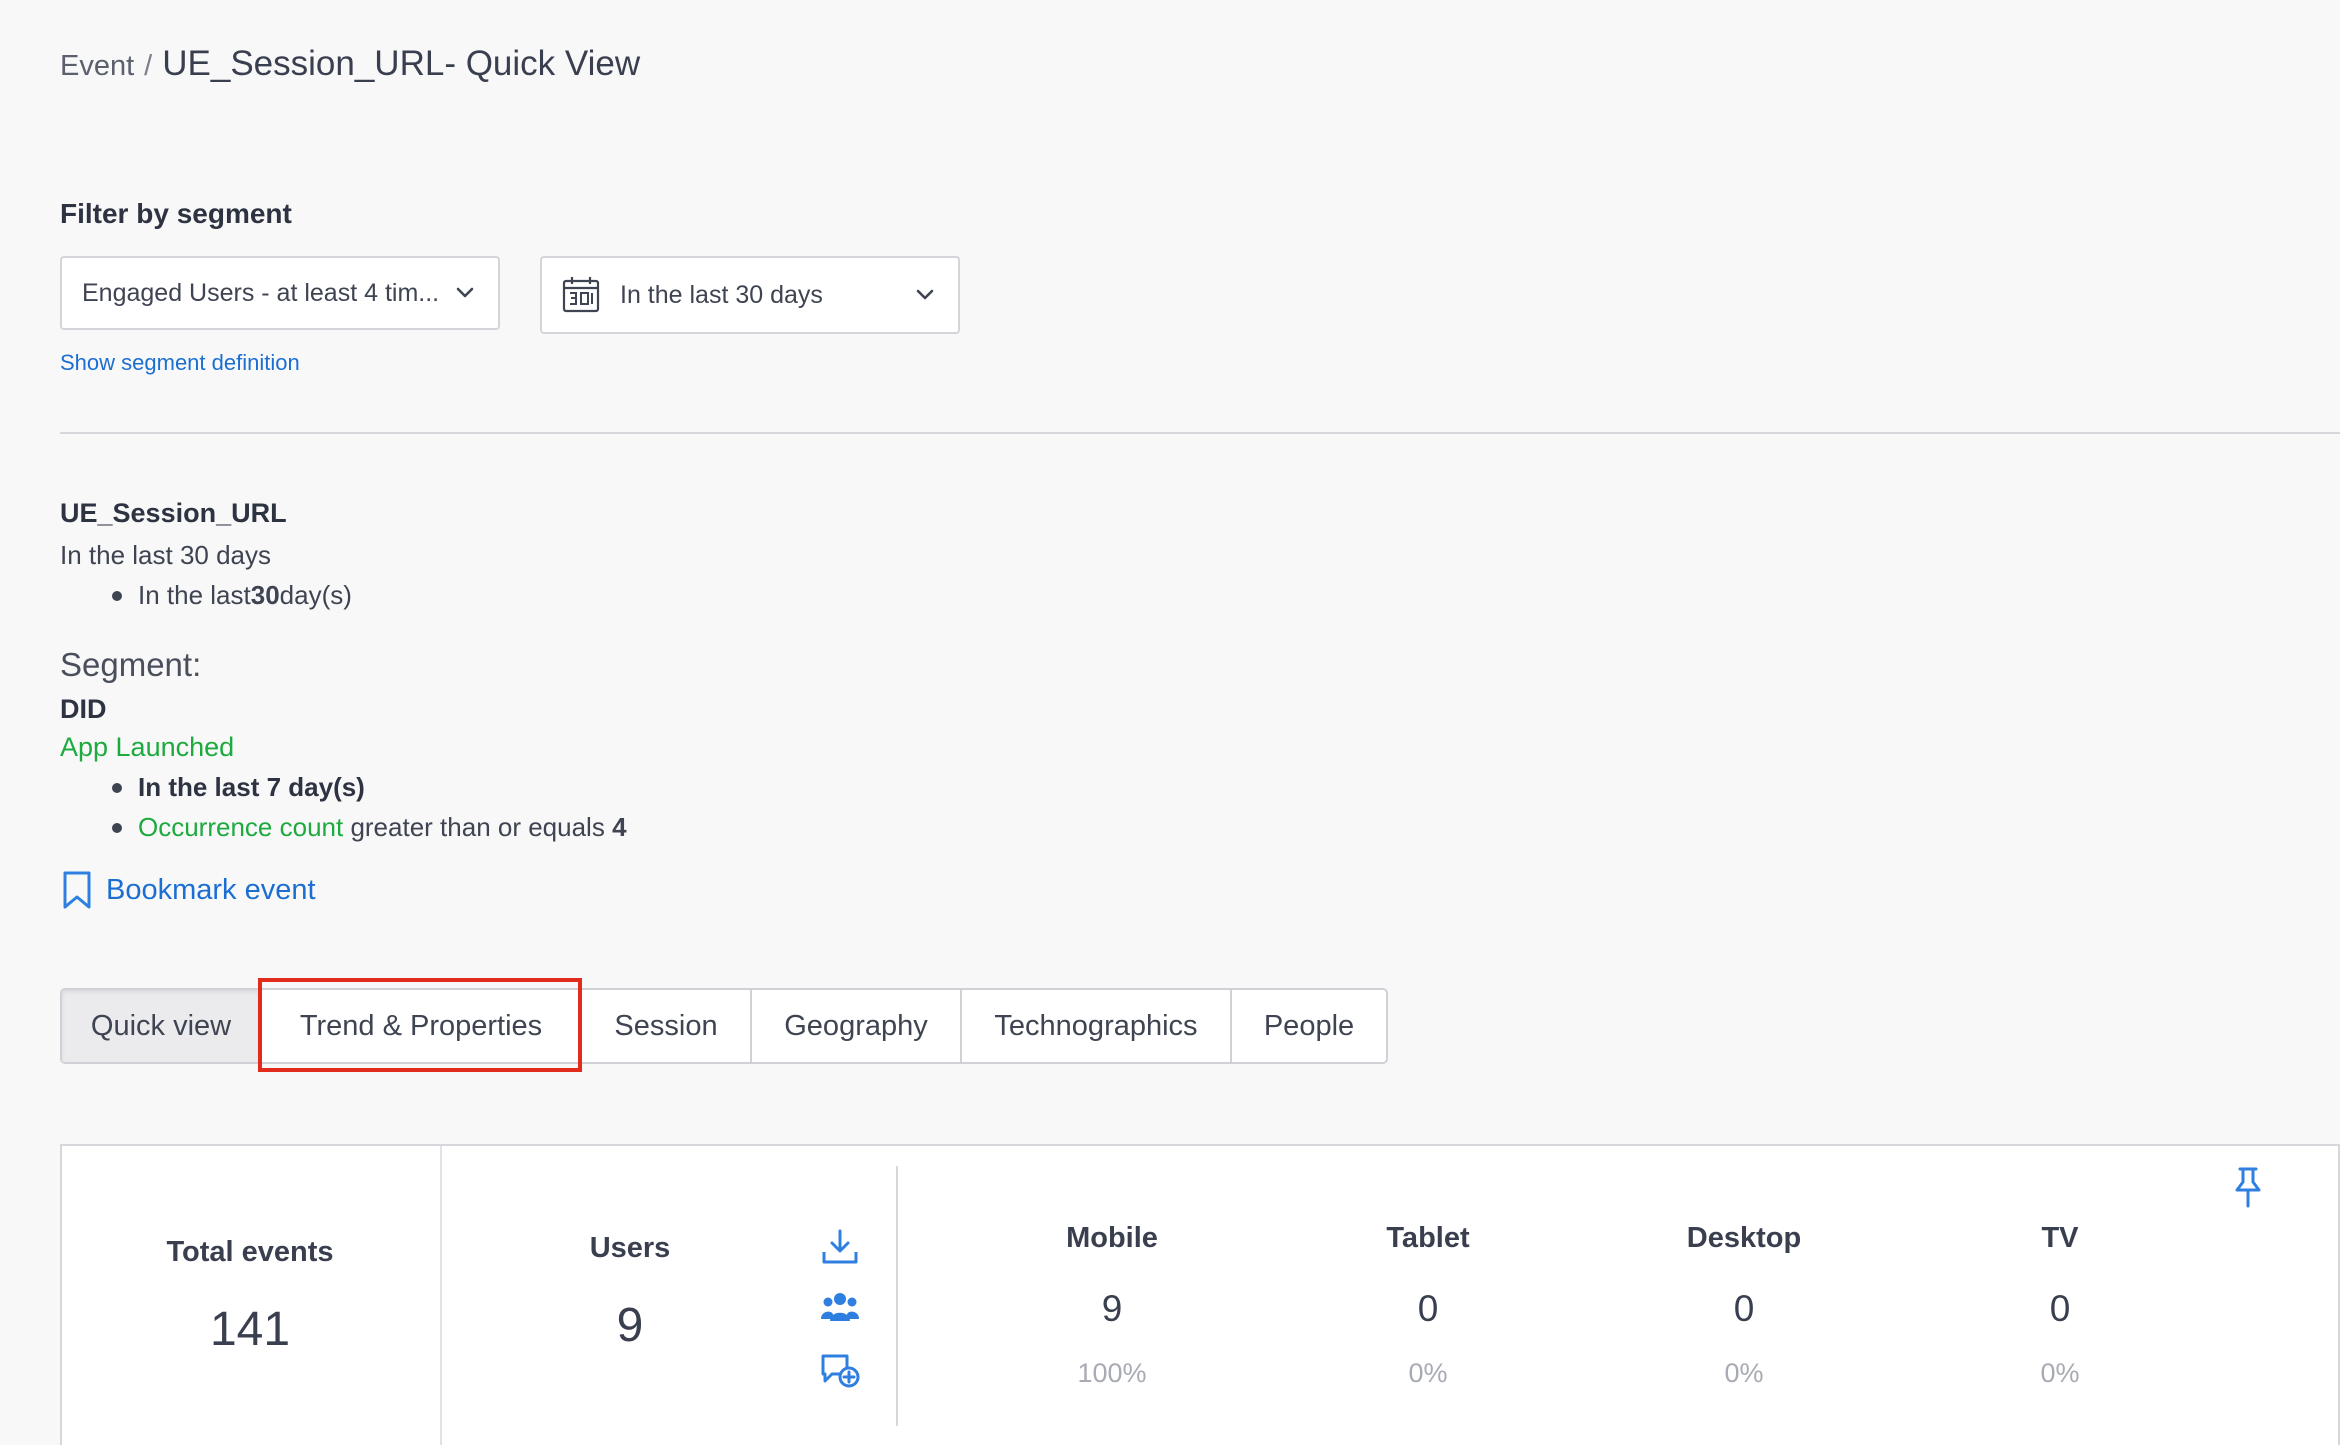  Describe the element at coordinates (1112, 1238) in the screenshot. I see `device-mobile-label: Mobile` at that location.